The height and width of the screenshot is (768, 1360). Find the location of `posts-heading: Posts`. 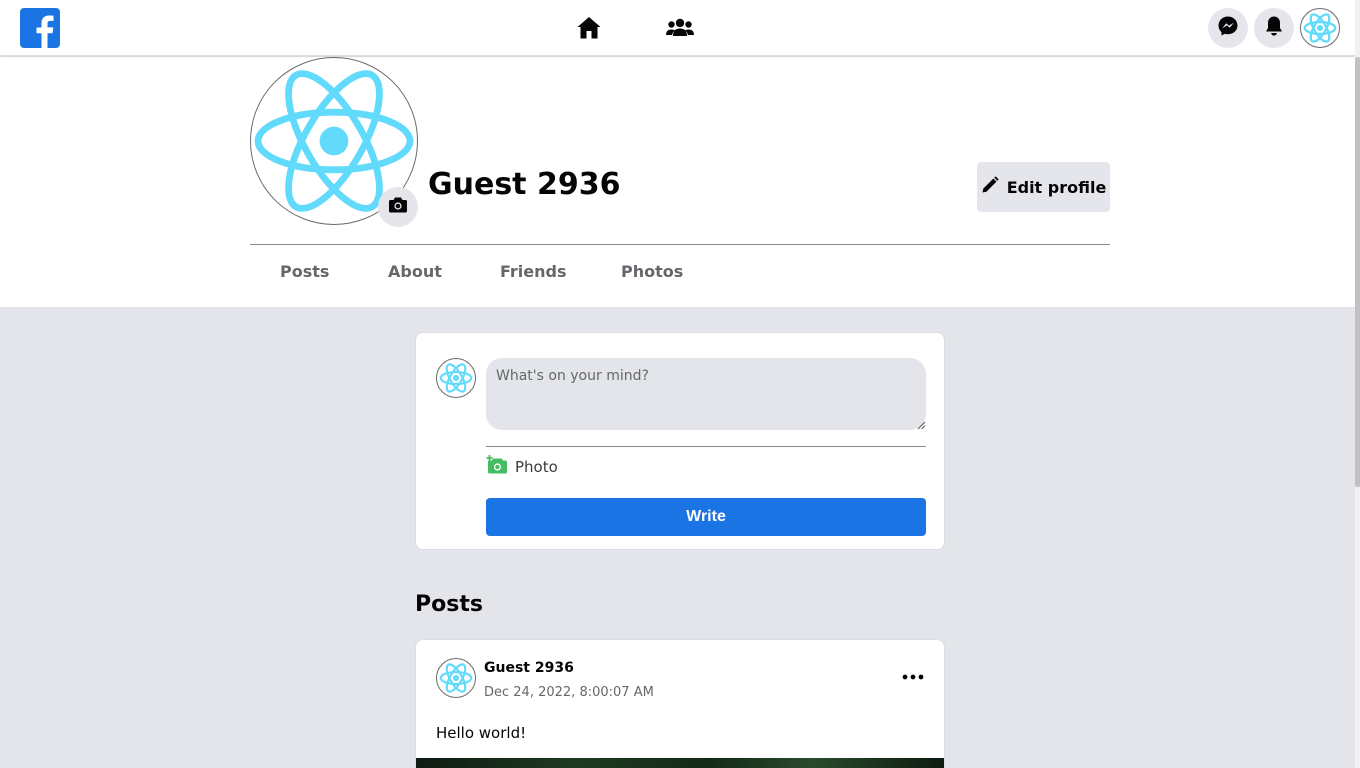

posts-heading: Posts is located at coordinates (449, 604).